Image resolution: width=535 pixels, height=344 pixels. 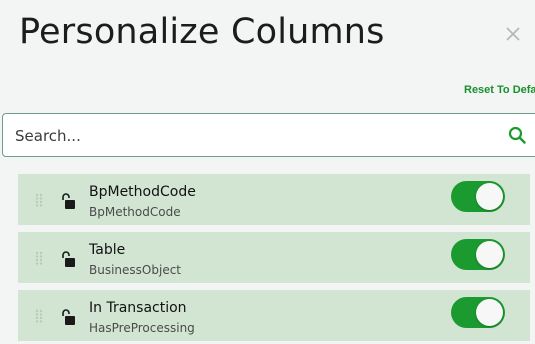 I want to click on search-box, so click(x=268, y=135).